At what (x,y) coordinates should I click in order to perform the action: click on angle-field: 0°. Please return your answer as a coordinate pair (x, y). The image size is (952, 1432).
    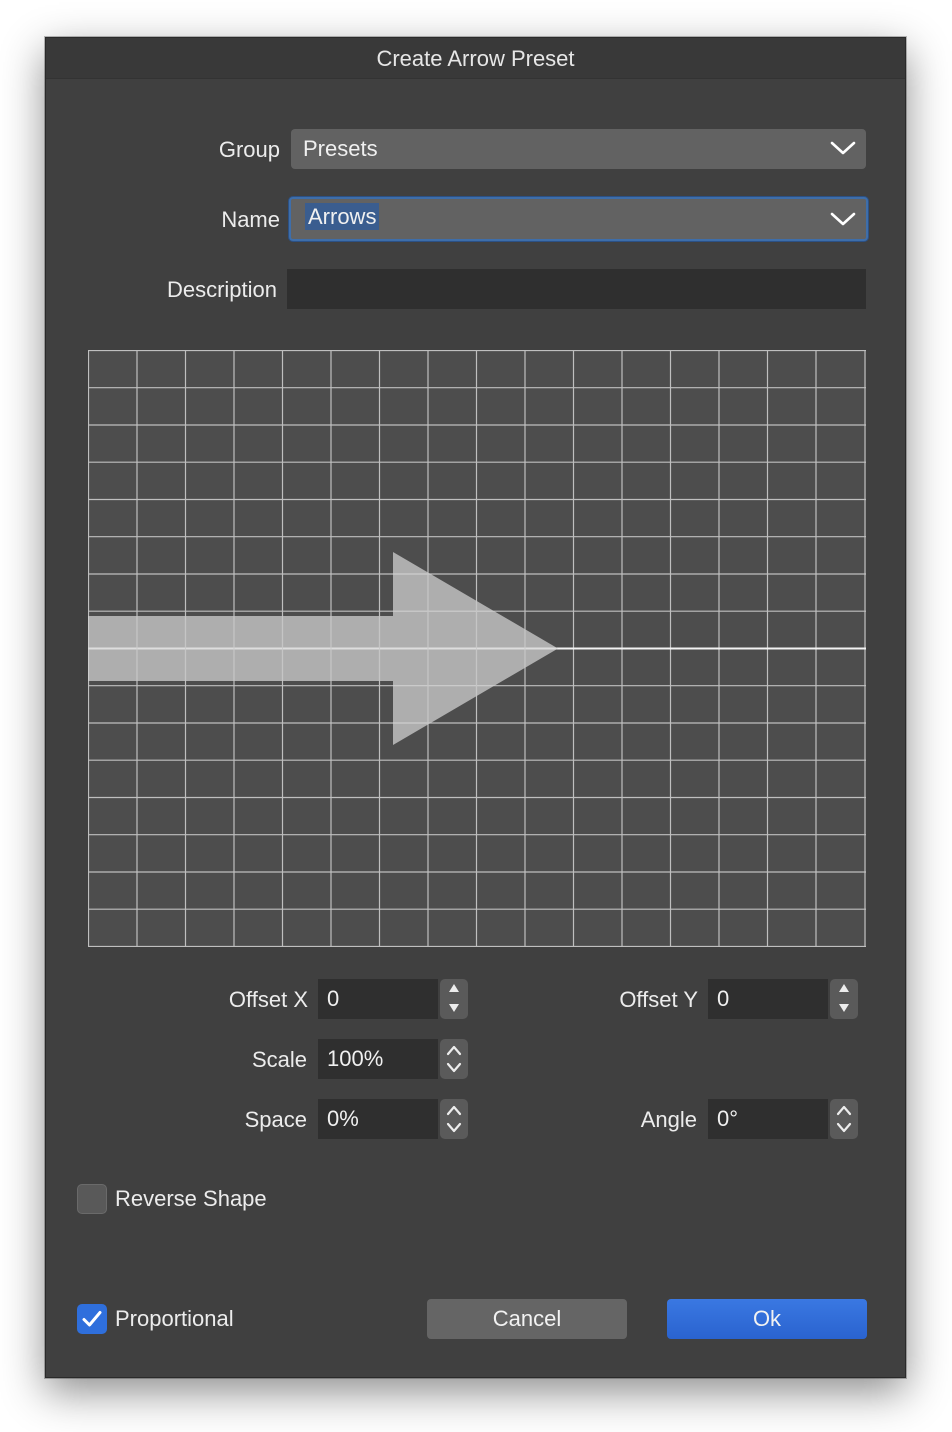
    Looking at the image, I should click on (768, 1119).